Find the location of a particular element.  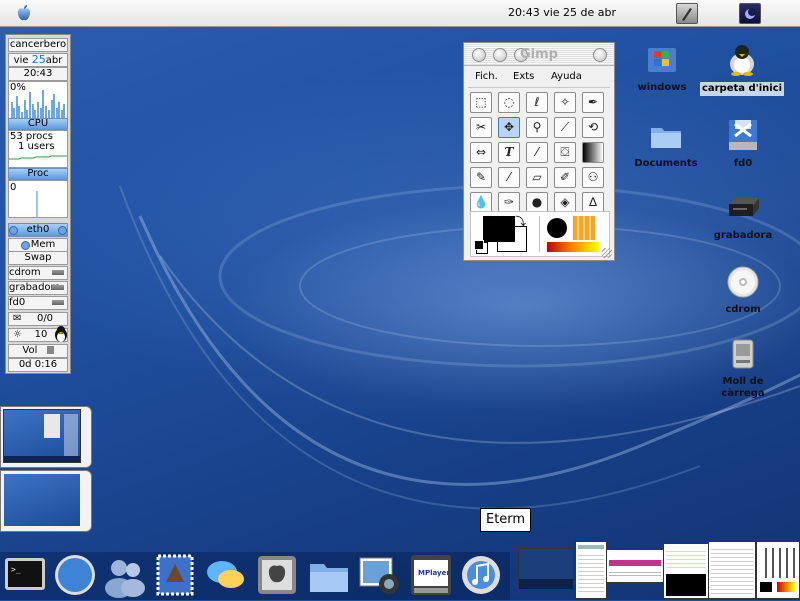

itunes-icon is located at coordinates (481, 575).